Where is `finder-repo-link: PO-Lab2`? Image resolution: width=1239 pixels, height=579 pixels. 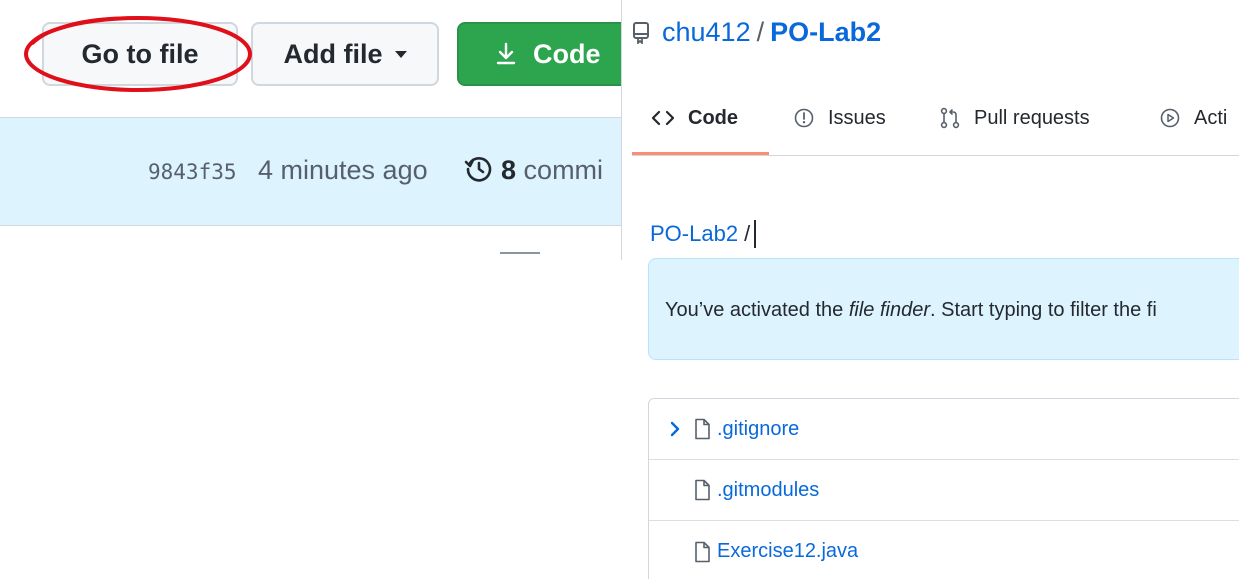
finder-repo-link: PO-Lab2 is located at coordinates (694, 234).